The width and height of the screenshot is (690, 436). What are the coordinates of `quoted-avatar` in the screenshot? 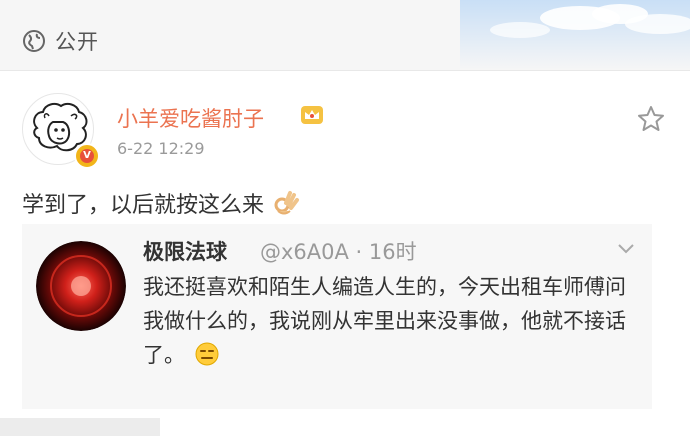 It's located at (81, 286).